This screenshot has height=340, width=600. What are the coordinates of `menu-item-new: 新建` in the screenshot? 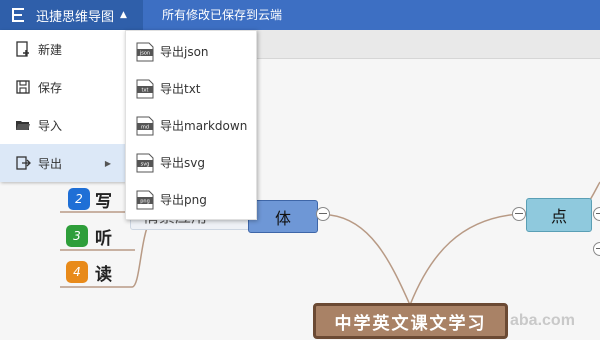 It's located at (62, 49).